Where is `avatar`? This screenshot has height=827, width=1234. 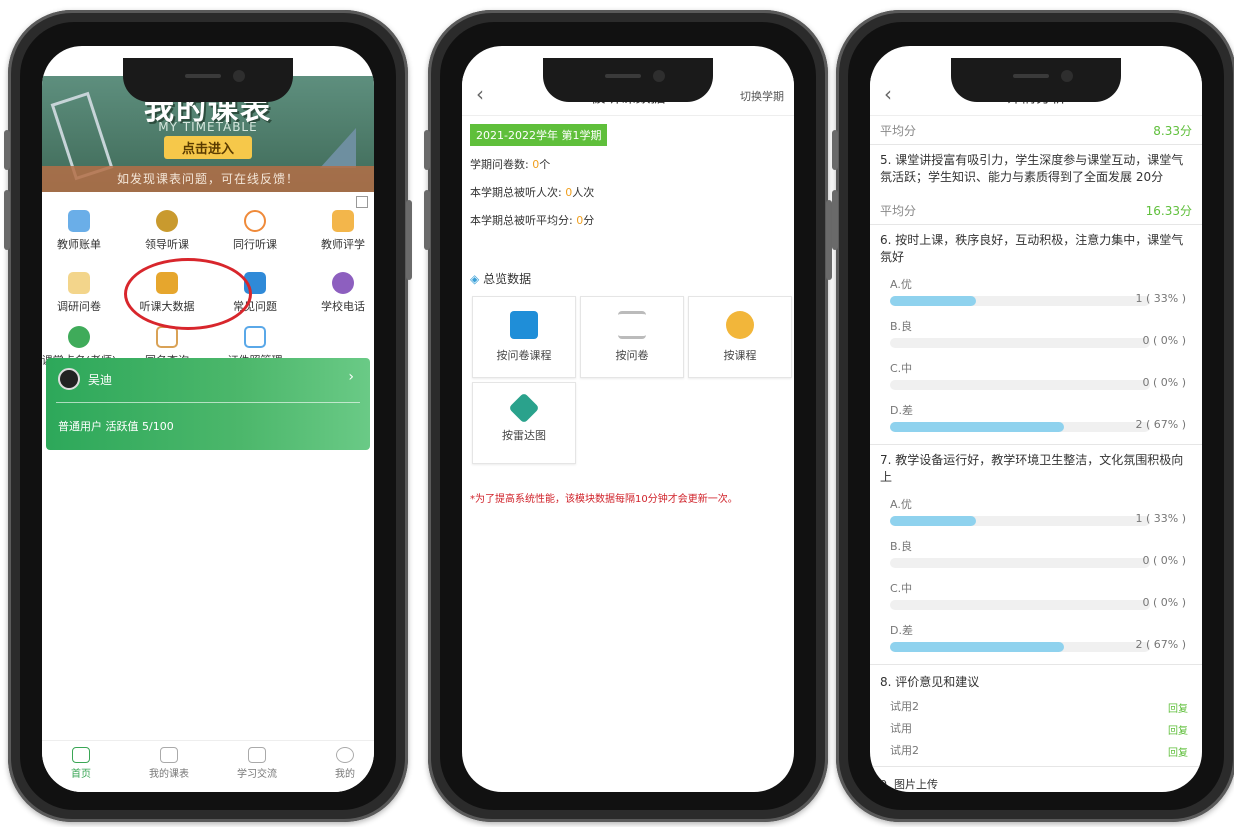 avatar is located at coordinates (69, 379).